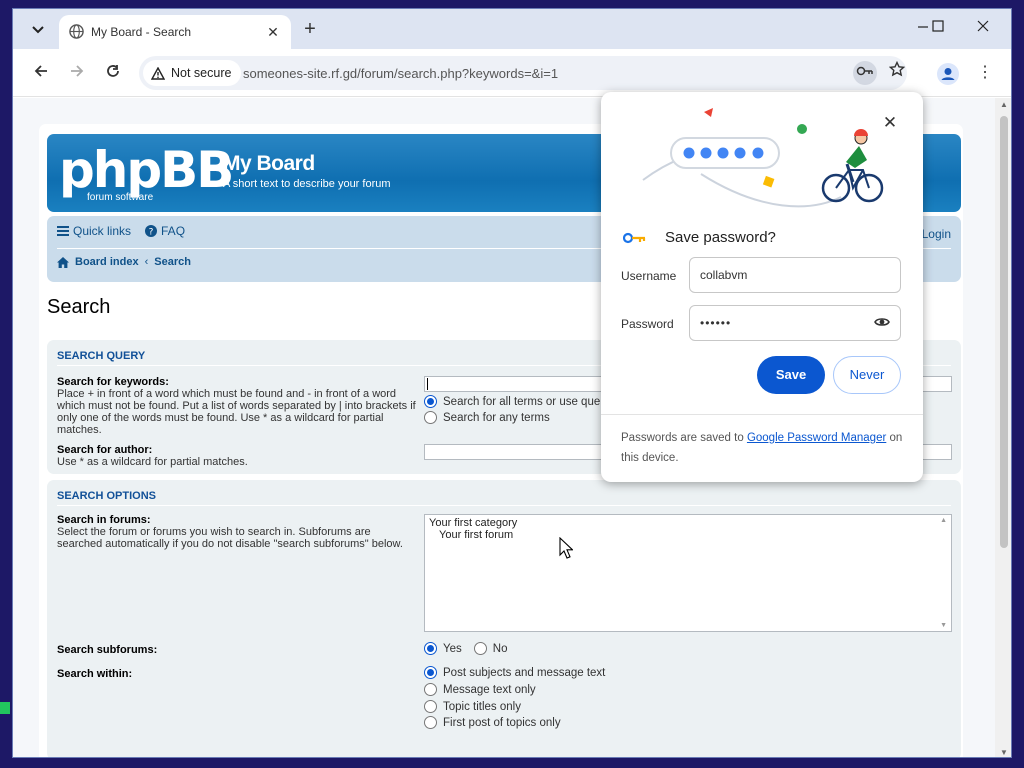  What do you see at coordinates (938, 29) in the screenshot?
I see `maximize-icon` at bounding box center [938, 29].